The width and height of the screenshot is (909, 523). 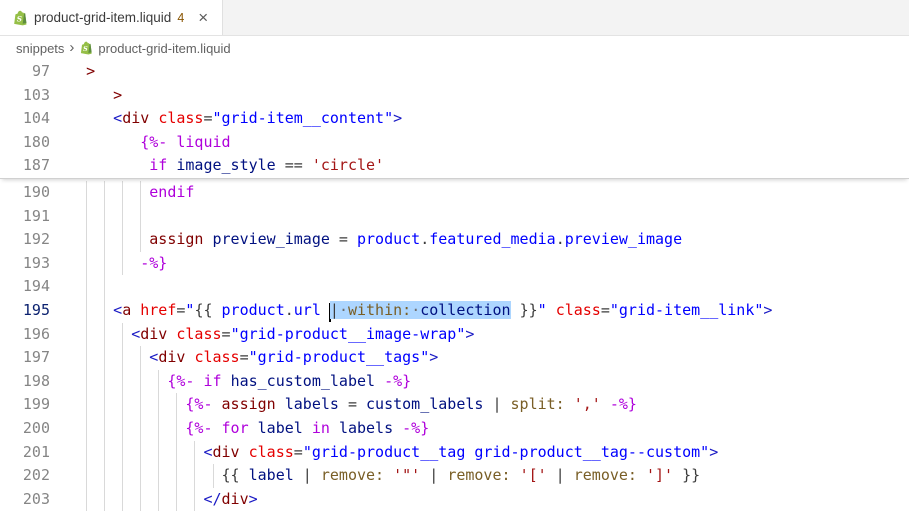 What do you see at coordinates (454, 166) in the screenshot?
I see `code-line: 187 if image_style == 'circle'` at bounding box center [454, 166].